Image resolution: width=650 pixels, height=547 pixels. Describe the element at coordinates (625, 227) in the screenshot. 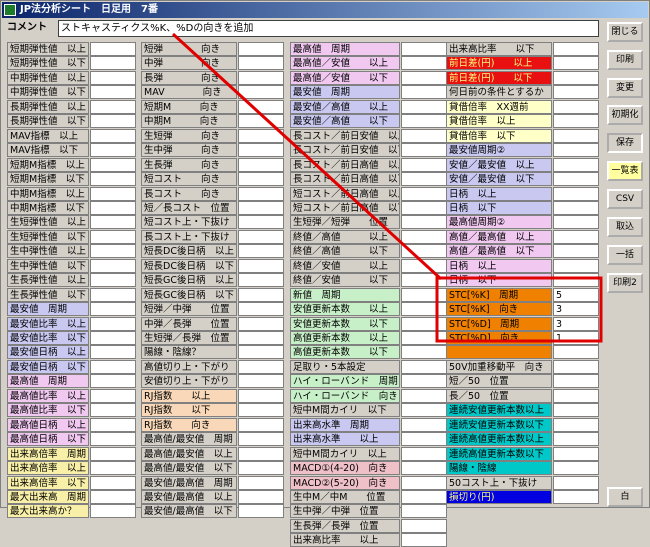

I see `button-7: 取込` at that location.